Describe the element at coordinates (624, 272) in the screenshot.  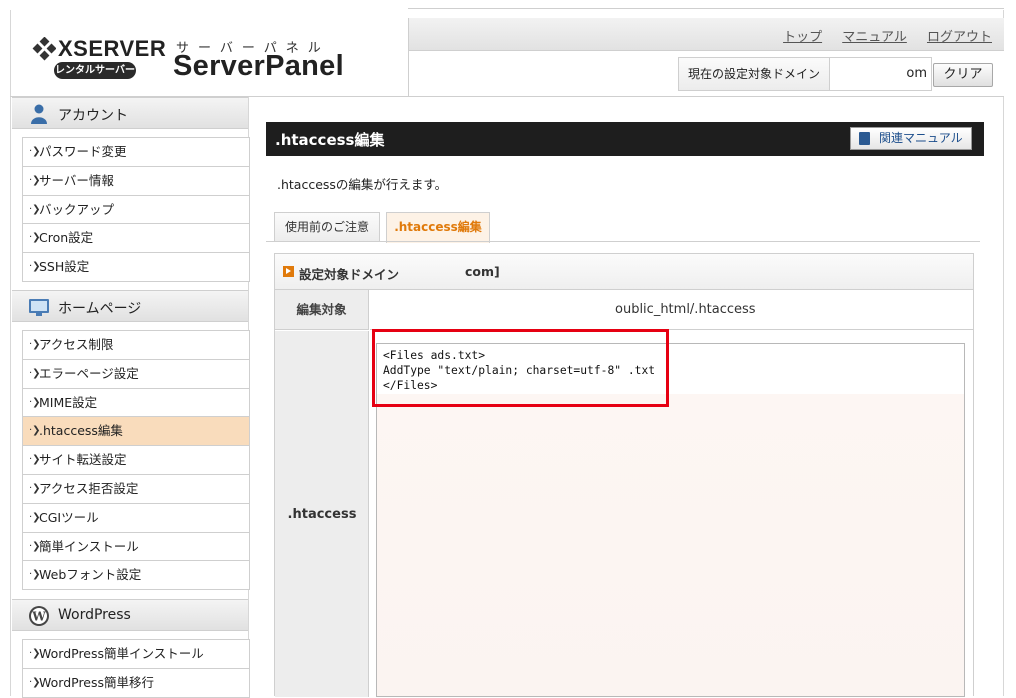
I see `target-domain-header: 設定対象ドメイン com]` at that location.